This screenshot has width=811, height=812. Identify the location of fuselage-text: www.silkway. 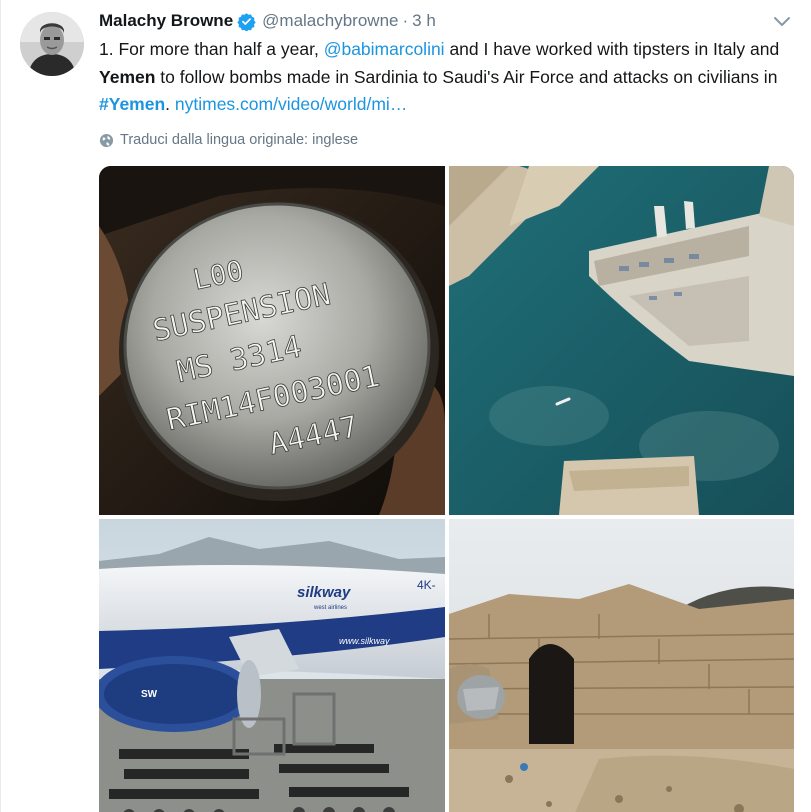
(364, 641).